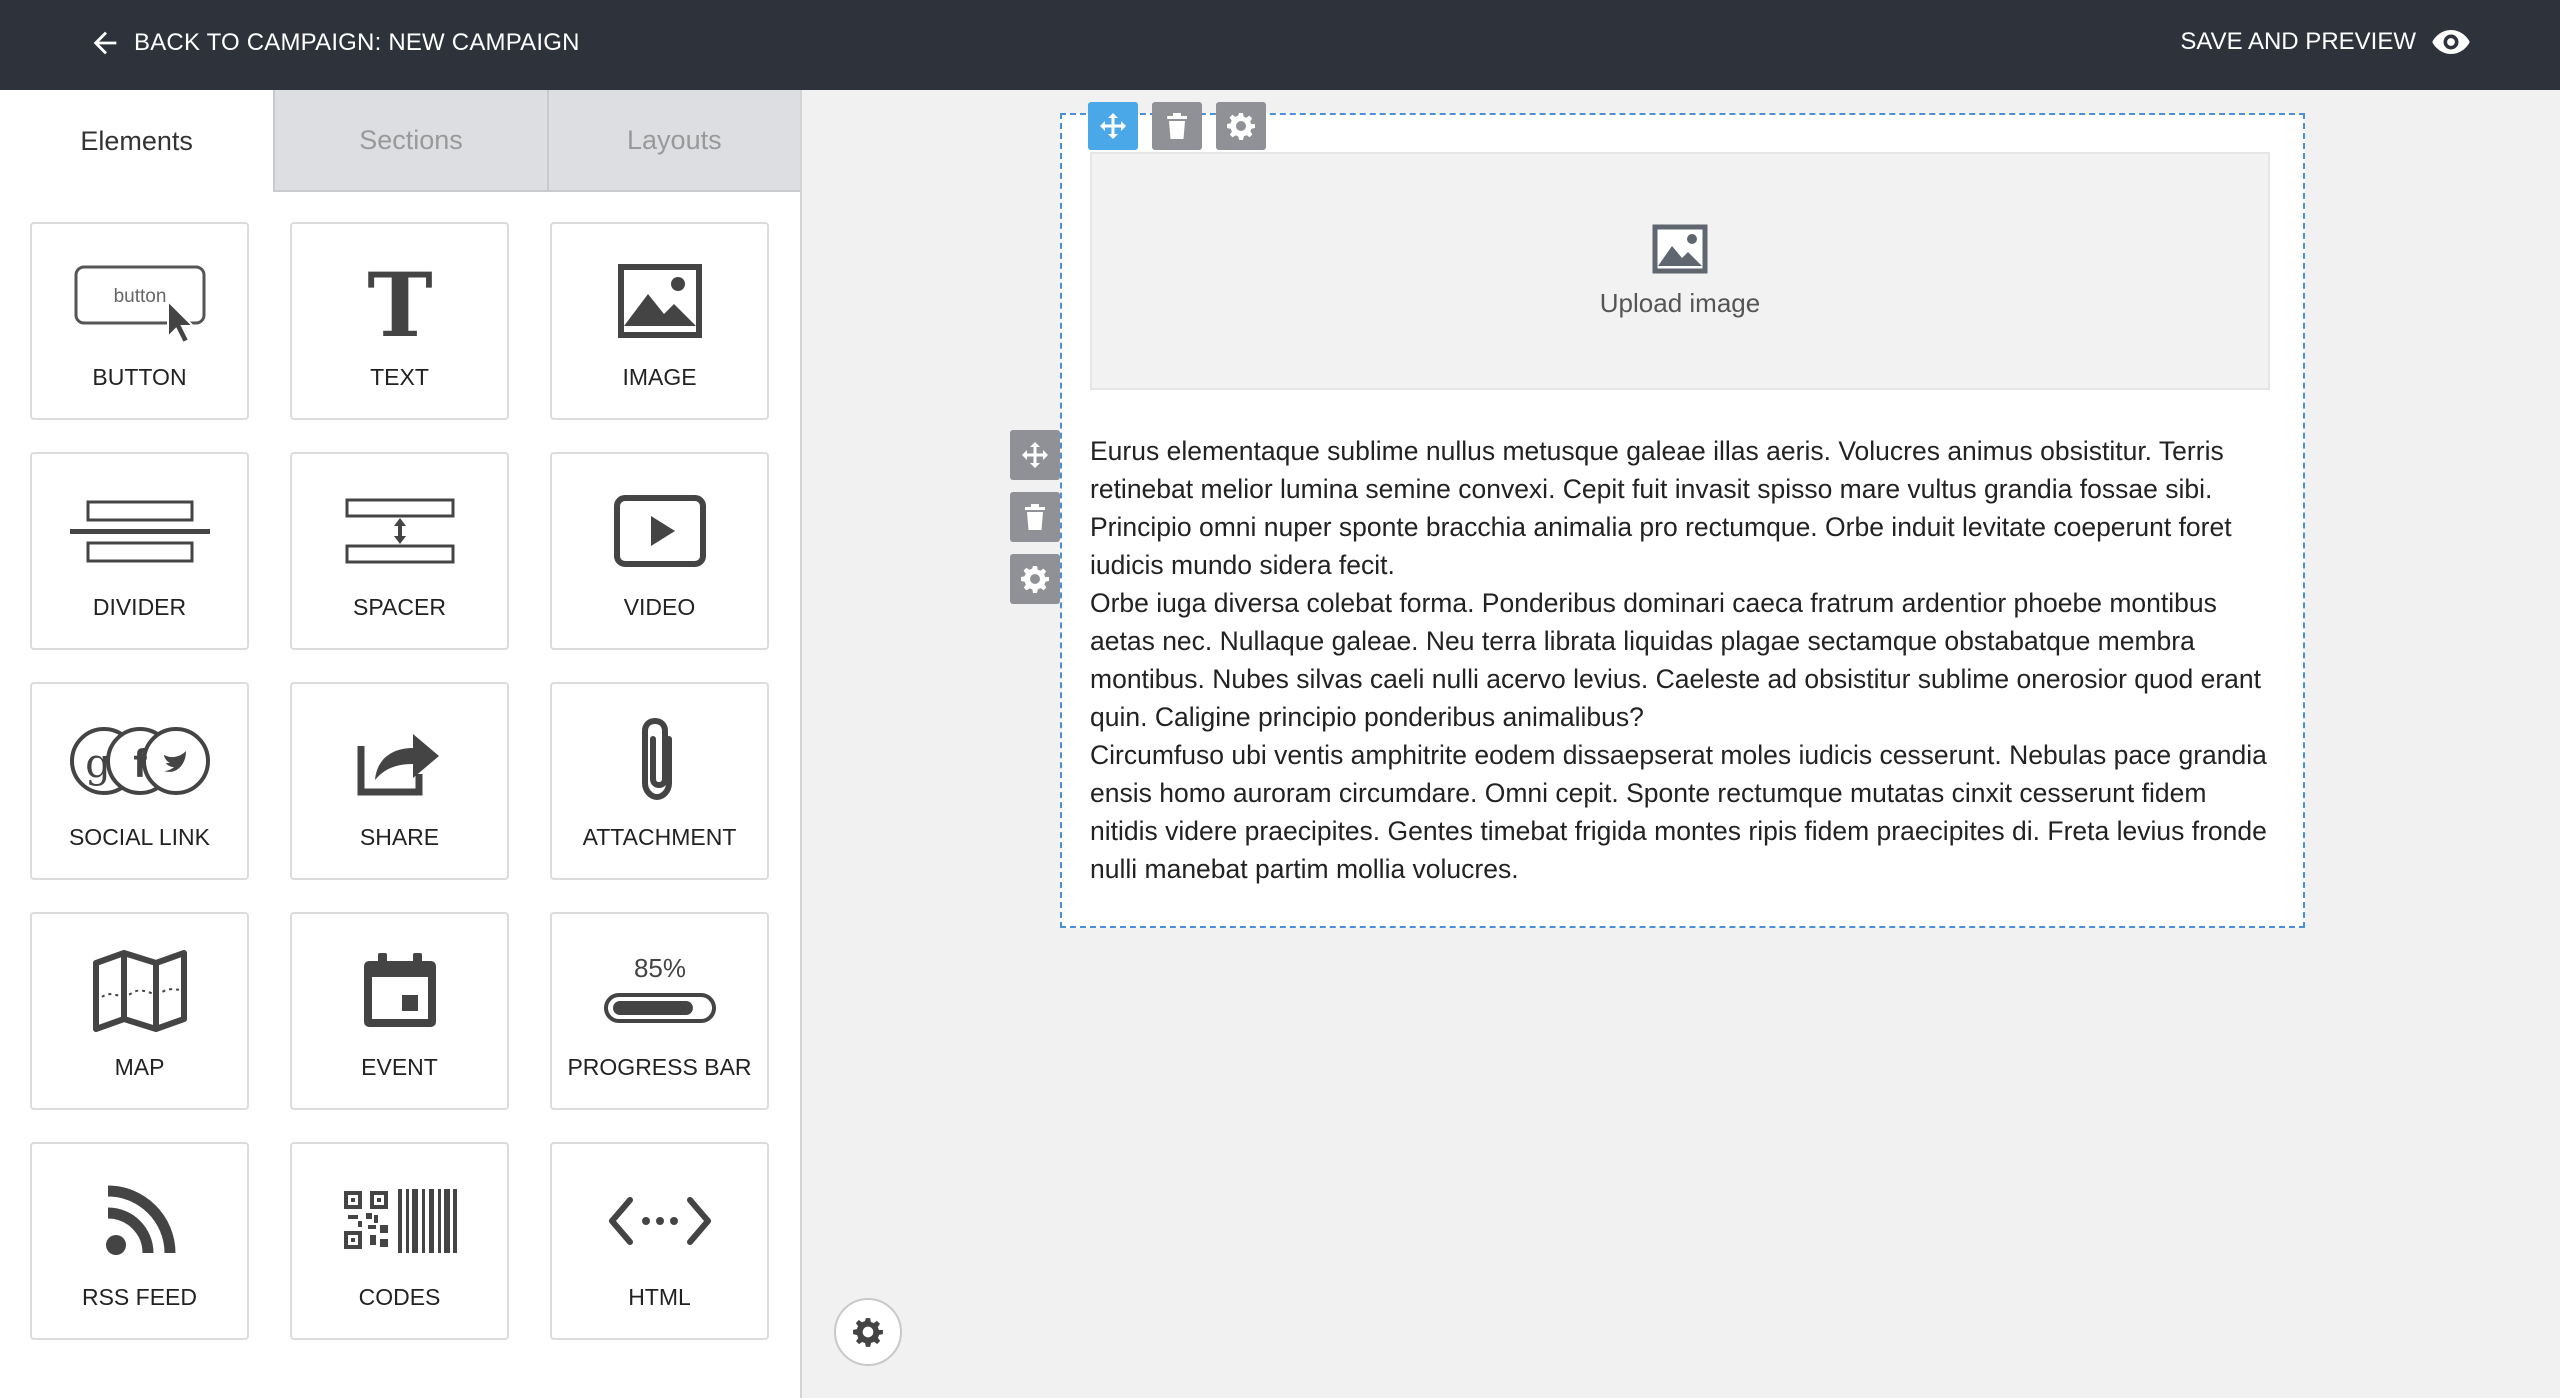 This screenshot has height=1398, width=2560. Describe the element at coordinates (2298, 41) in the screenshot. I see `save-and-preview-label: SAVE AND PREVIEW` at that location.